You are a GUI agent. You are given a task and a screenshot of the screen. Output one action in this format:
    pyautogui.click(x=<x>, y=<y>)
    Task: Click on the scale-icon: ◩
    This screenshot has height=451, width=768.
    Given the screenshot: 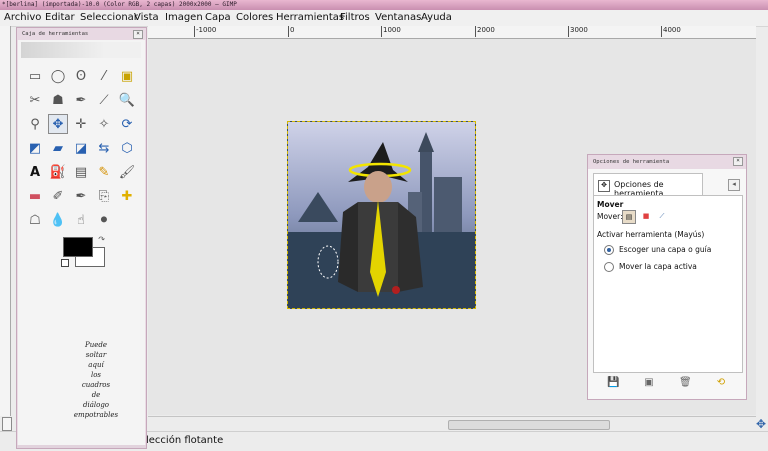 What is the action you would take?
    pyautogui.click(x=35, y=148)
    